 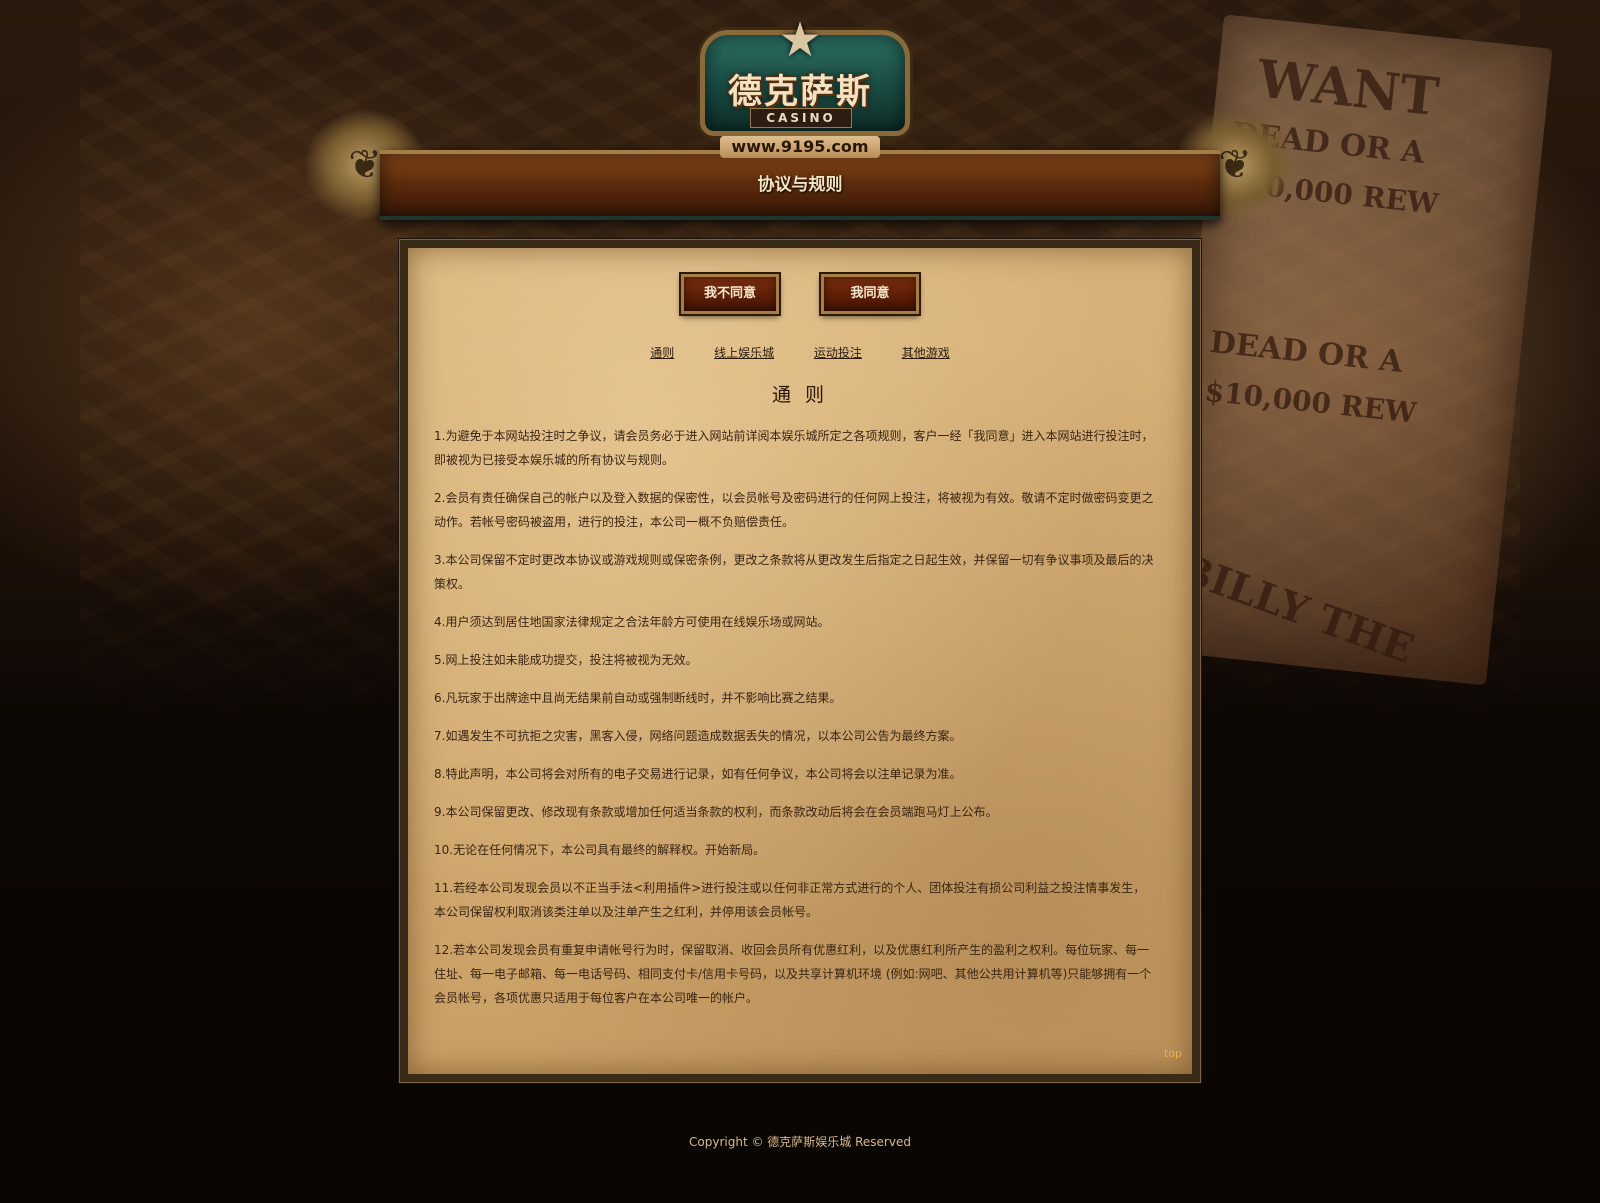 I want to click on section-title: 通 则, so click(x=800, y=395).